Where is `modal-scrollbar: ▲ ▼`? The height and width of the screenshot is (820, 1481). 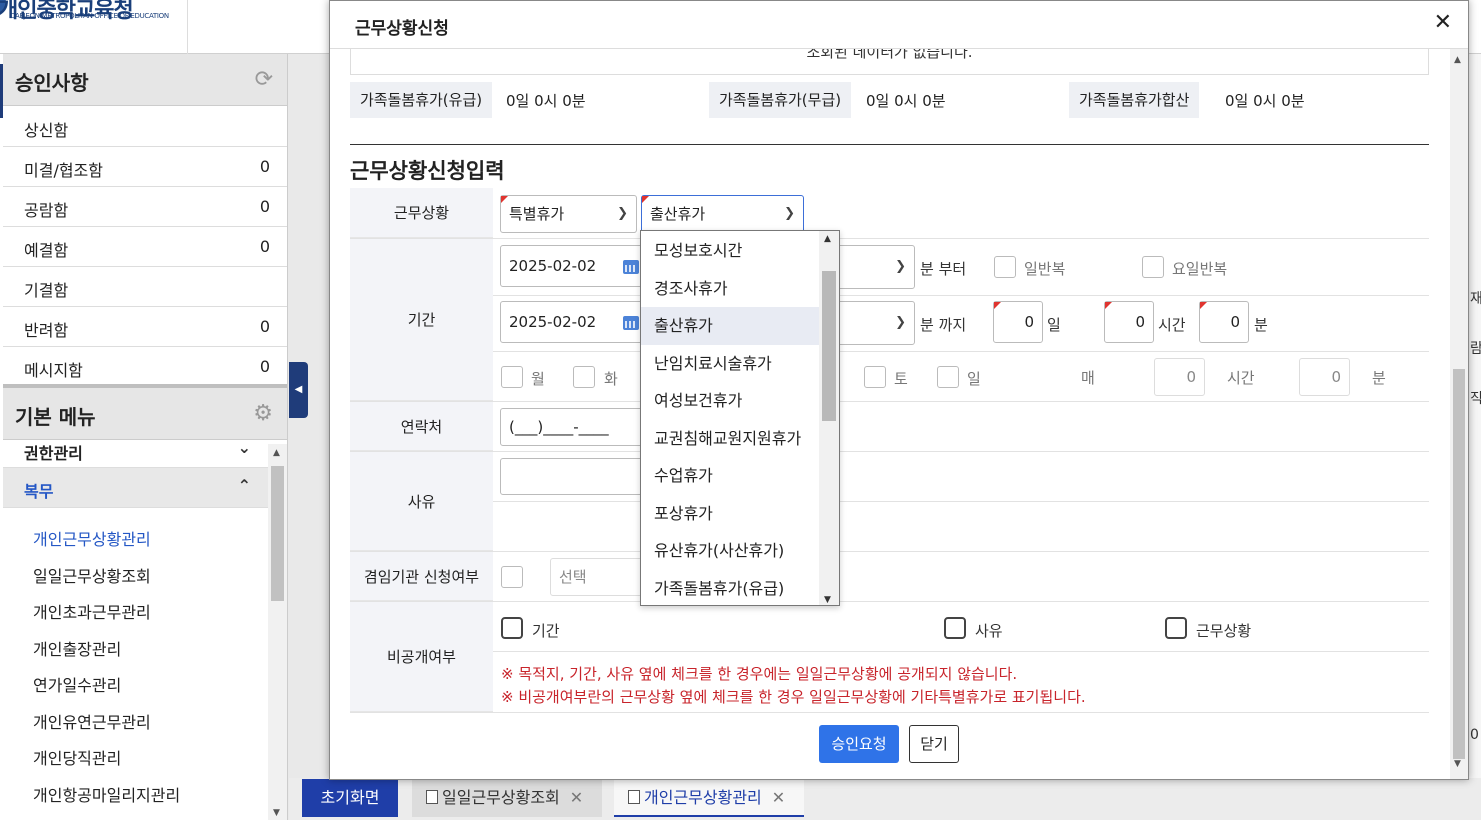
modal-scrollbar: ▲ ▼ is located at coordinates (1459, 414).